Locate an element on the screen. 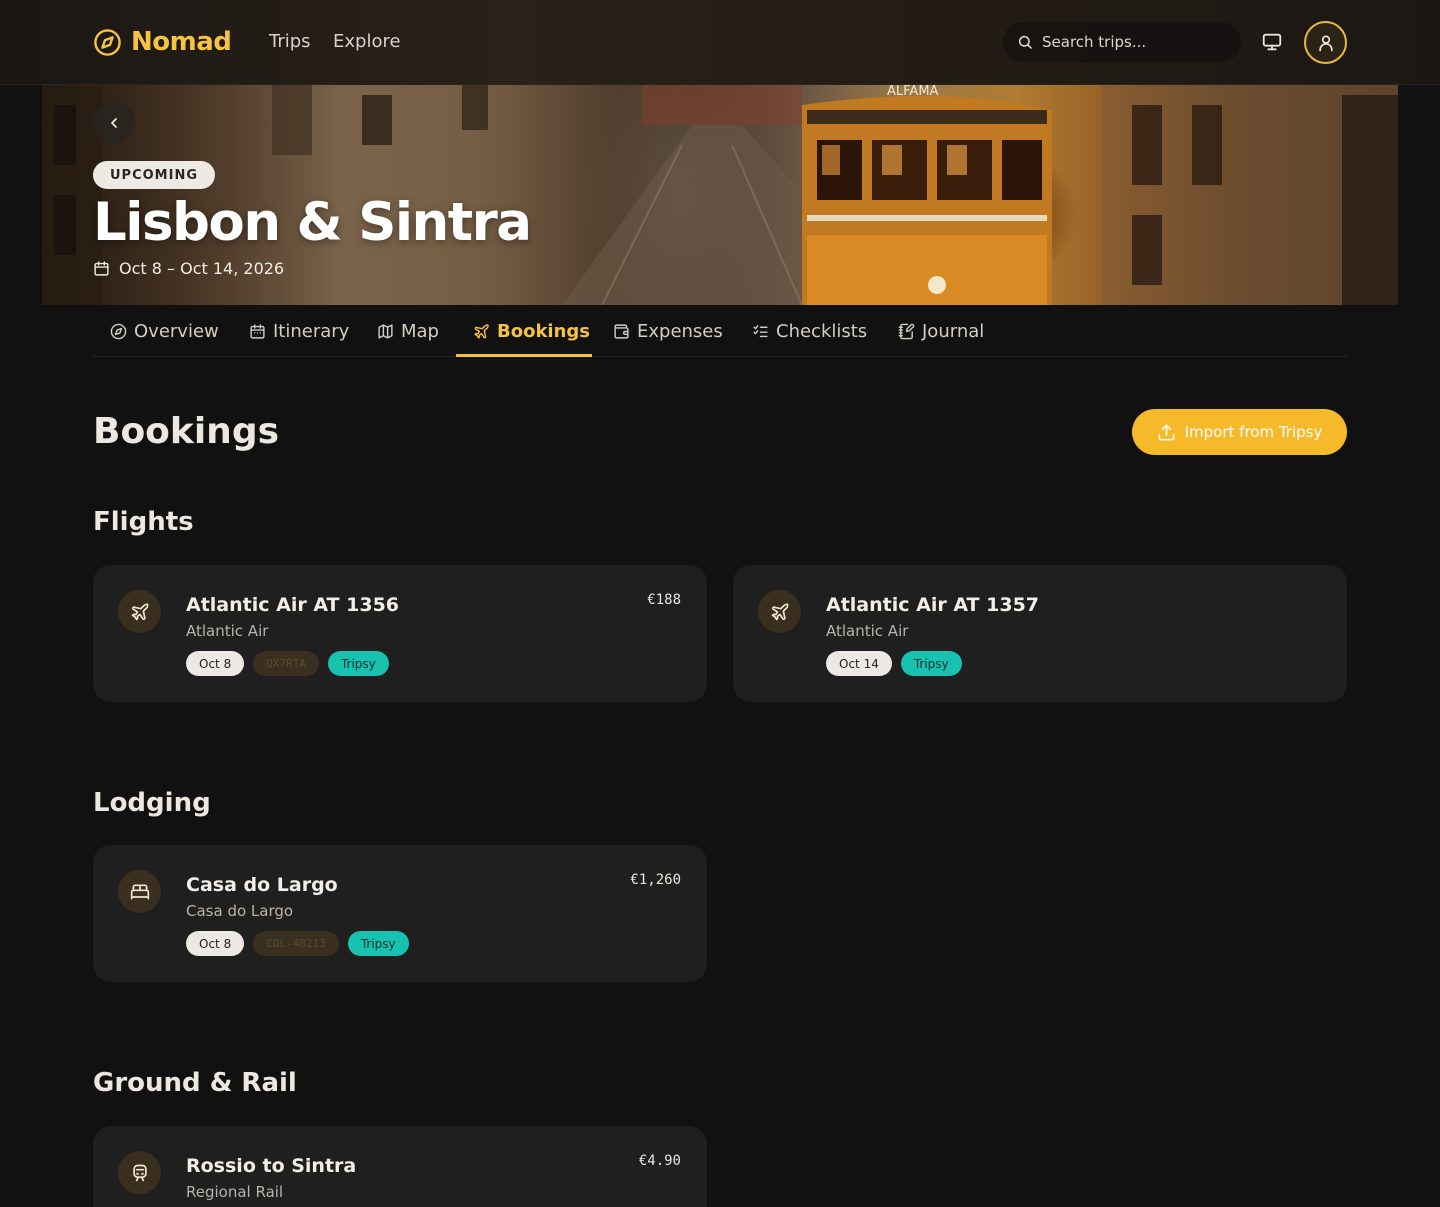 Image resolution: width=1440 pixels, height=1207 pixels. tab-label: Expenses is located at coordinates (680, 331).